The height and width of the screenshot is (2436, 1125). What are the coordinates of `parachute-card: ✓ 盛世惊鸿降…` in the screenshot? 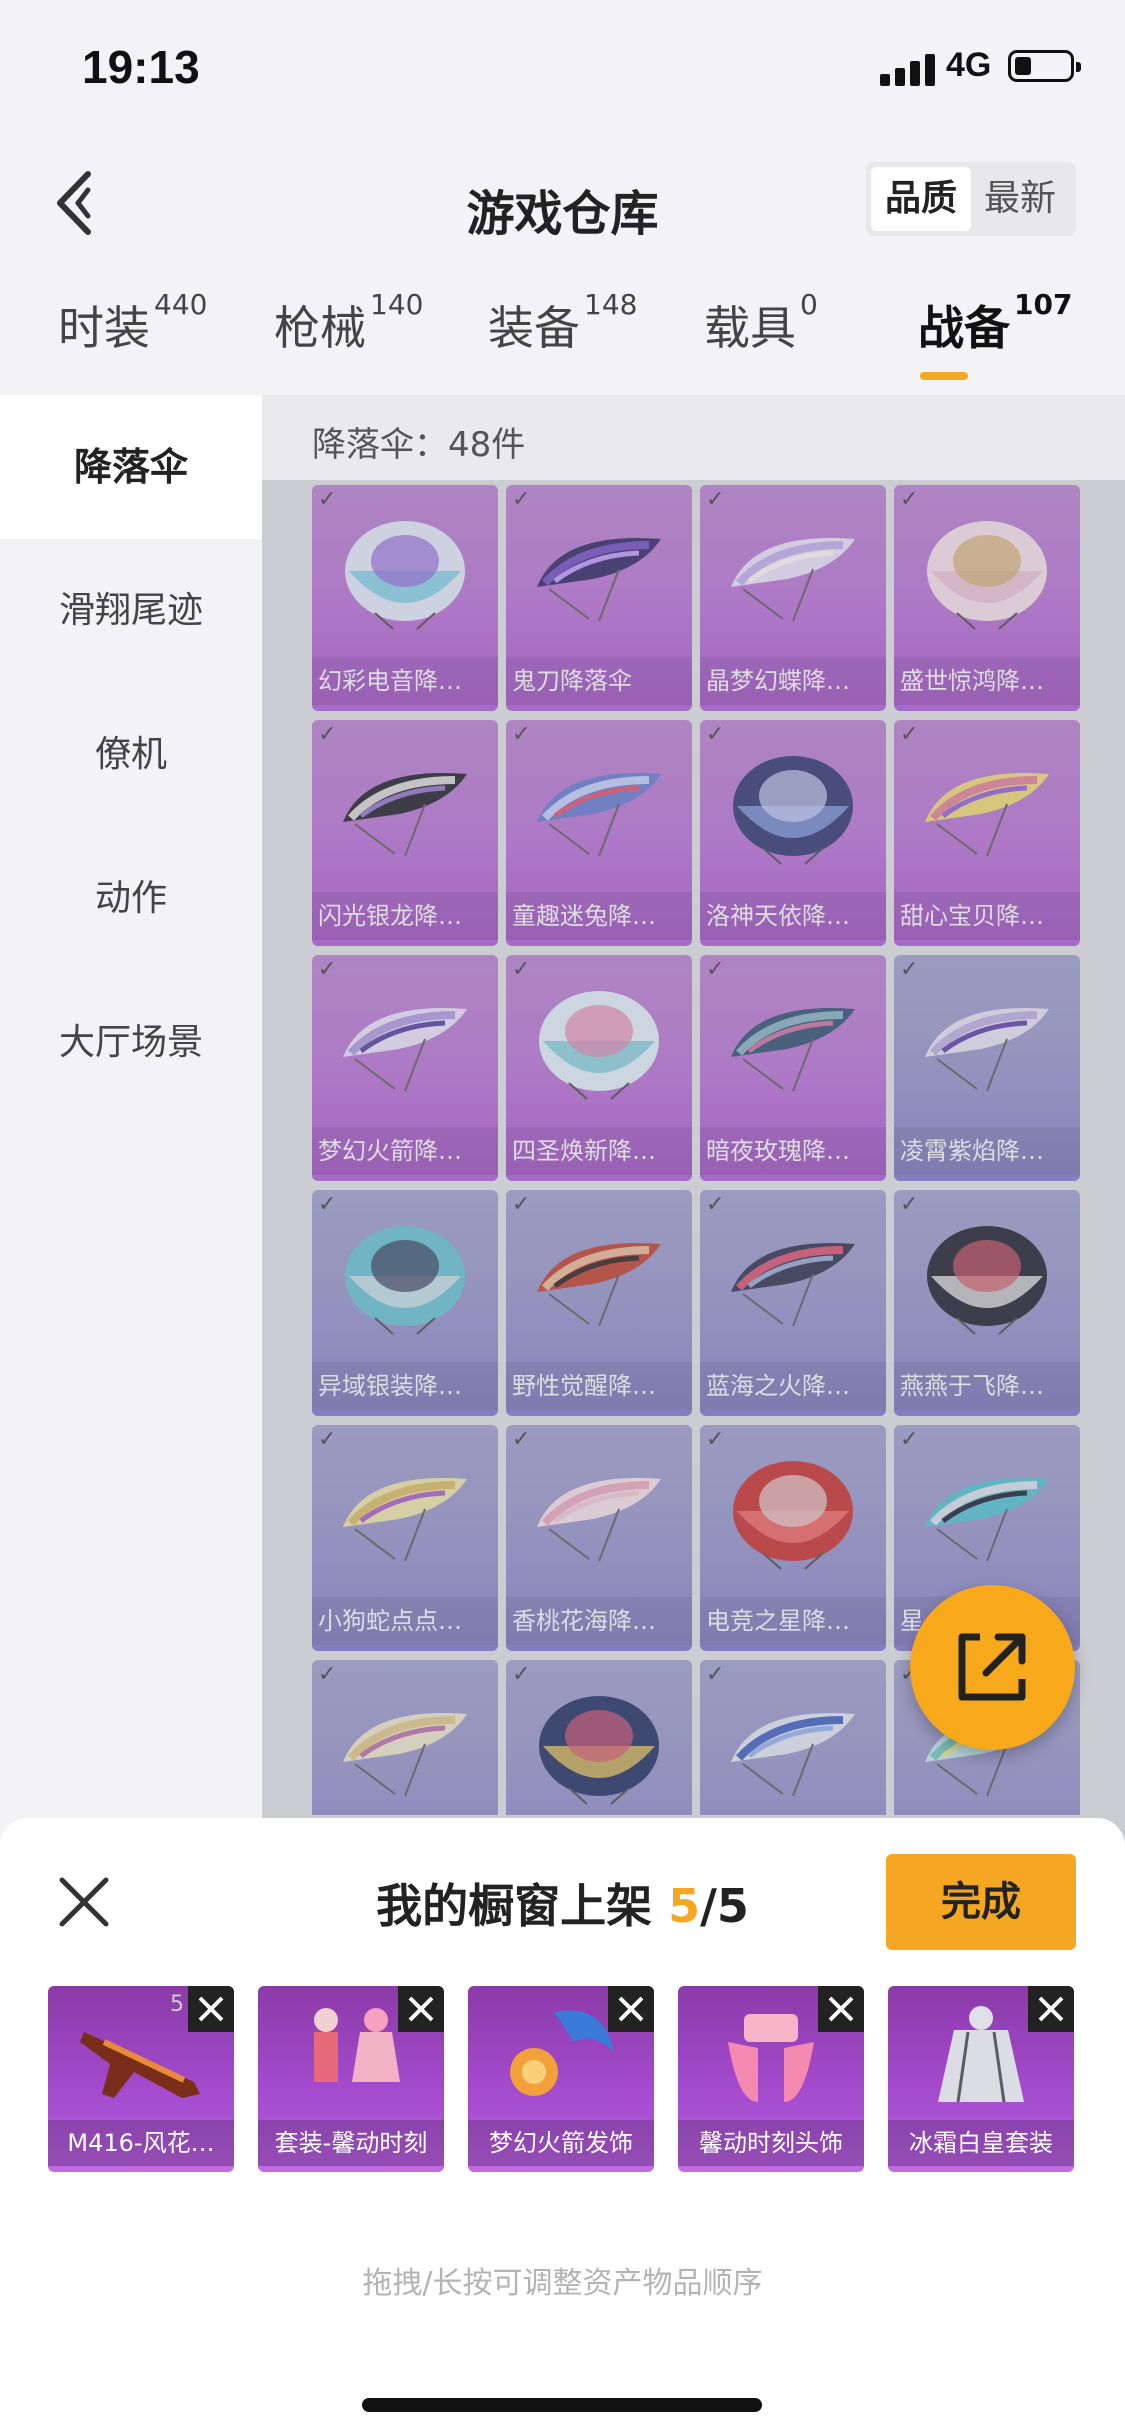 It's located at (987, 598).